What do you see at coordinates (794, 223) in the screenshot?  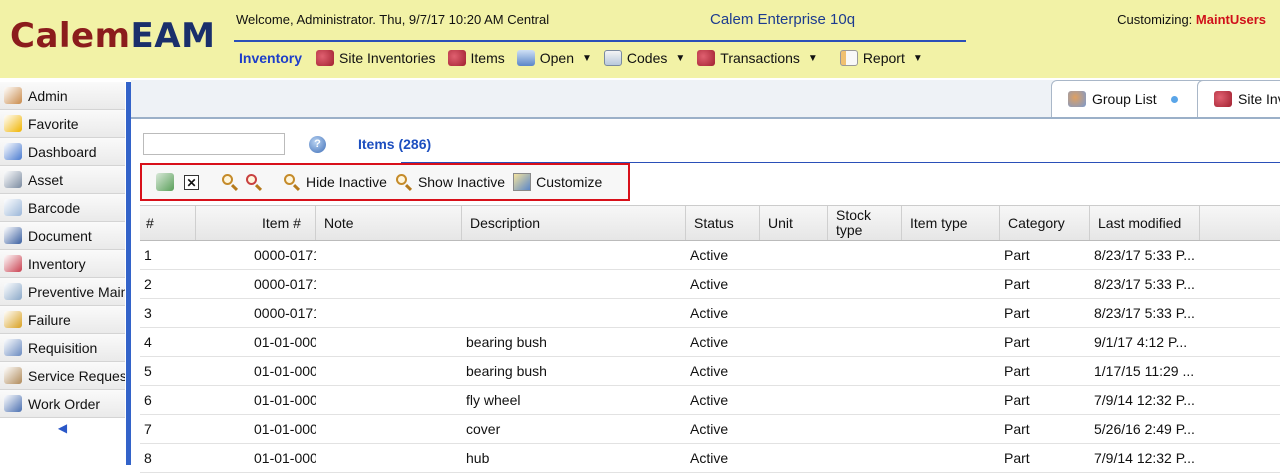 I see `column-header-unit: Unit` at bounding box center [794, 223].